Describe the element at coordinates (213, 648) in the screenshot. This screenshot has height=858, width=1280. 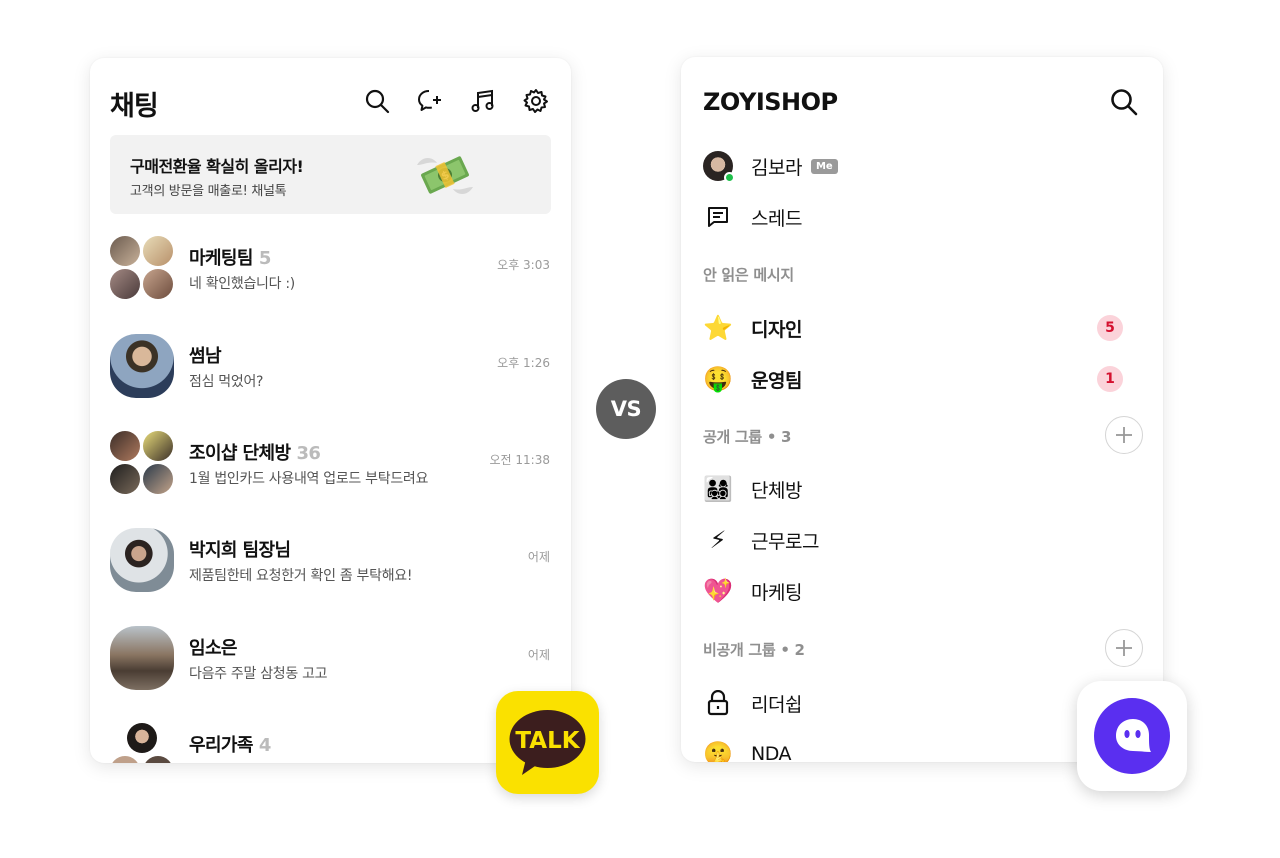
I see `chat-name: 임소은` at that location.